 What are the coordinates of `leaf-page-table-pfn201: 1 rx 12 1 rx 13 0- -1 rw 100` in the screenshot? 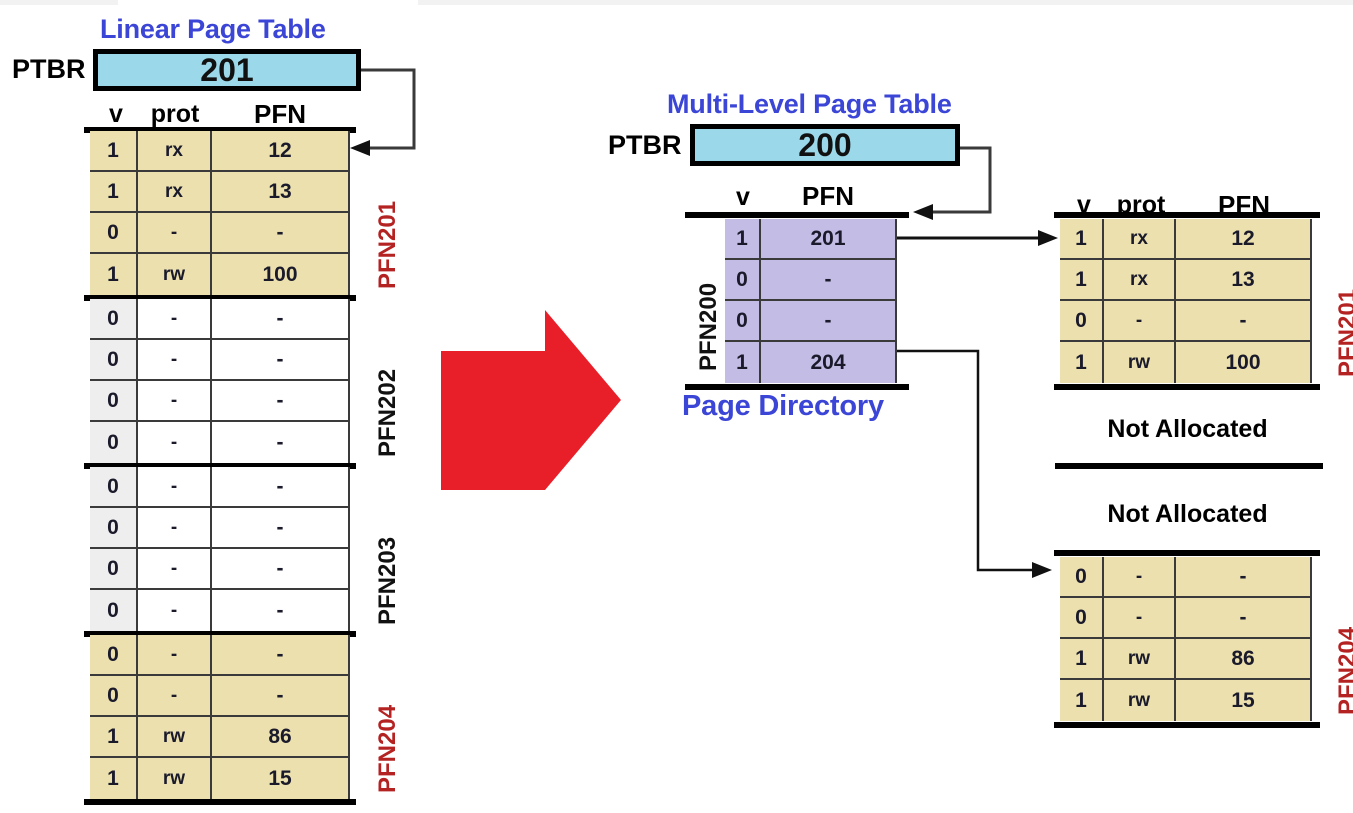 It's located at (1185, 301).